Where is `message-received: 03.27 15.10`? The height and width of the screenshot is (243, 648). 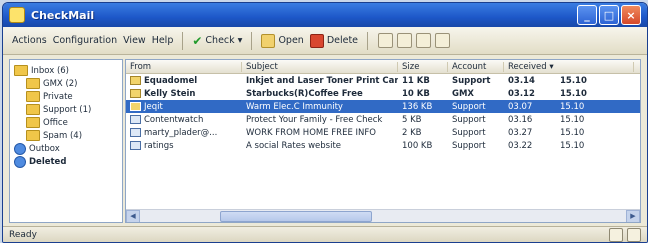
message-received: 03.27 15.10 is located at coordinates (569, 133).